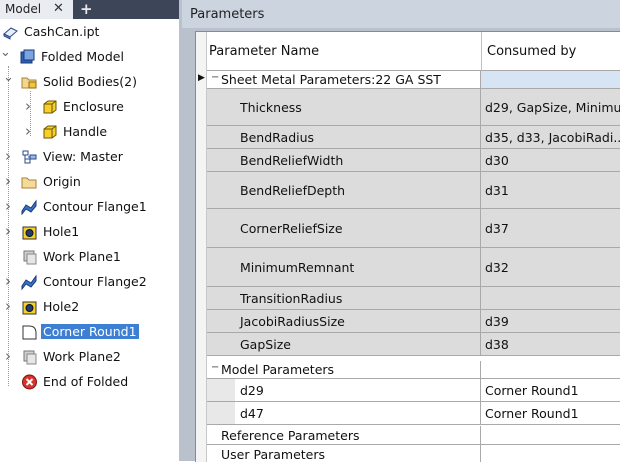  Describe the element at coordinates (82, 356) in the screenshot. I see `tree-item-label: Work Plane2` at that location.